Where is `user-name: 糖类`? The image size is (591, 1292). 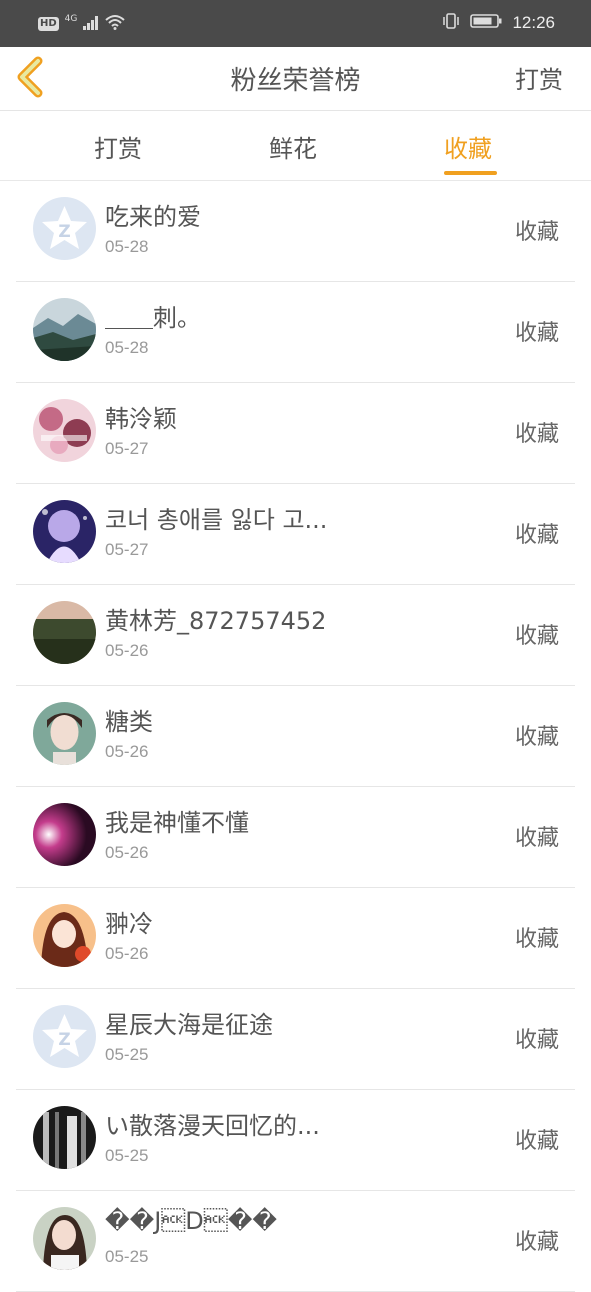
user-name: 糖类 is located at coordinates (129, 722).